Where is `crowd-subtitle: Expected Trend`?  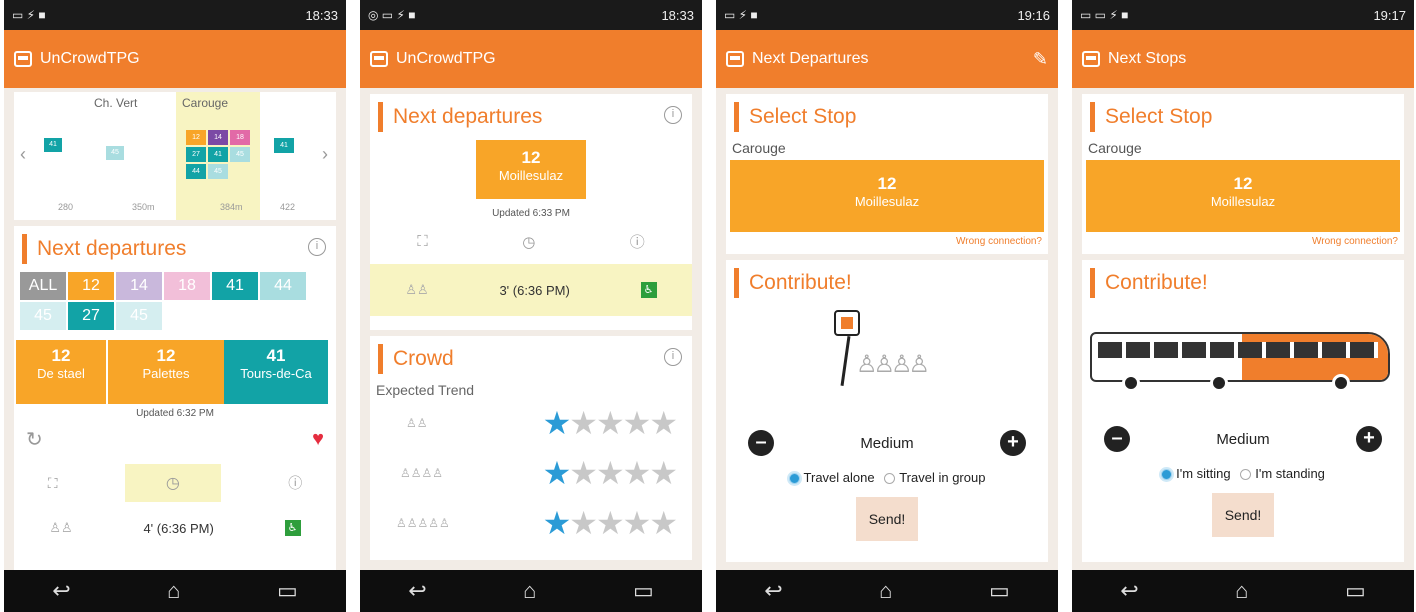
crowd-subtitle: Expected Trend is located at coordinates (425, 390).